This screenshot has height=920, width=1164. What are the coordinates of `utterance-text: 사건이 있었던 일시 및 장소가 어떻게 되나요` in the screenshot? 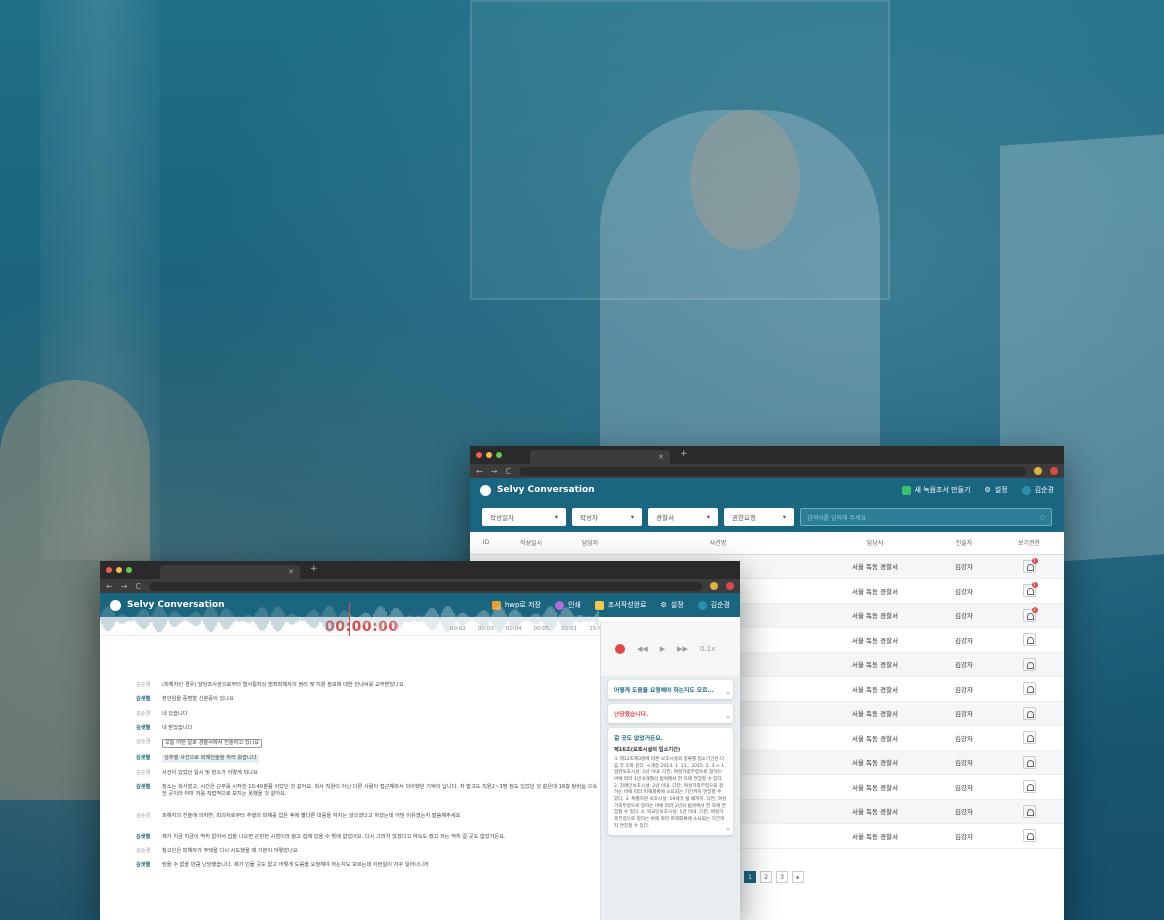 It's located at (210, 773).